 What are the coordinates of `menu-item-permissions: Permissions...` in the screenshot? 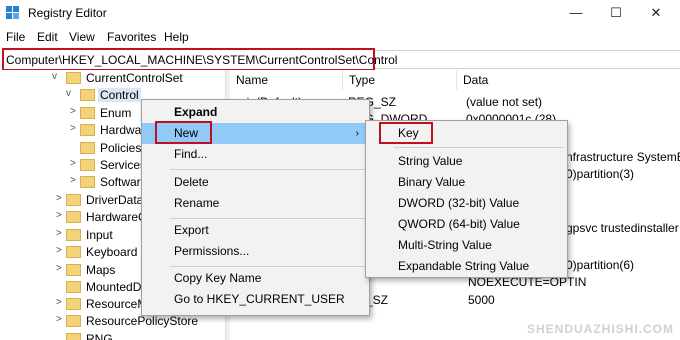 It's located at (255, 251).